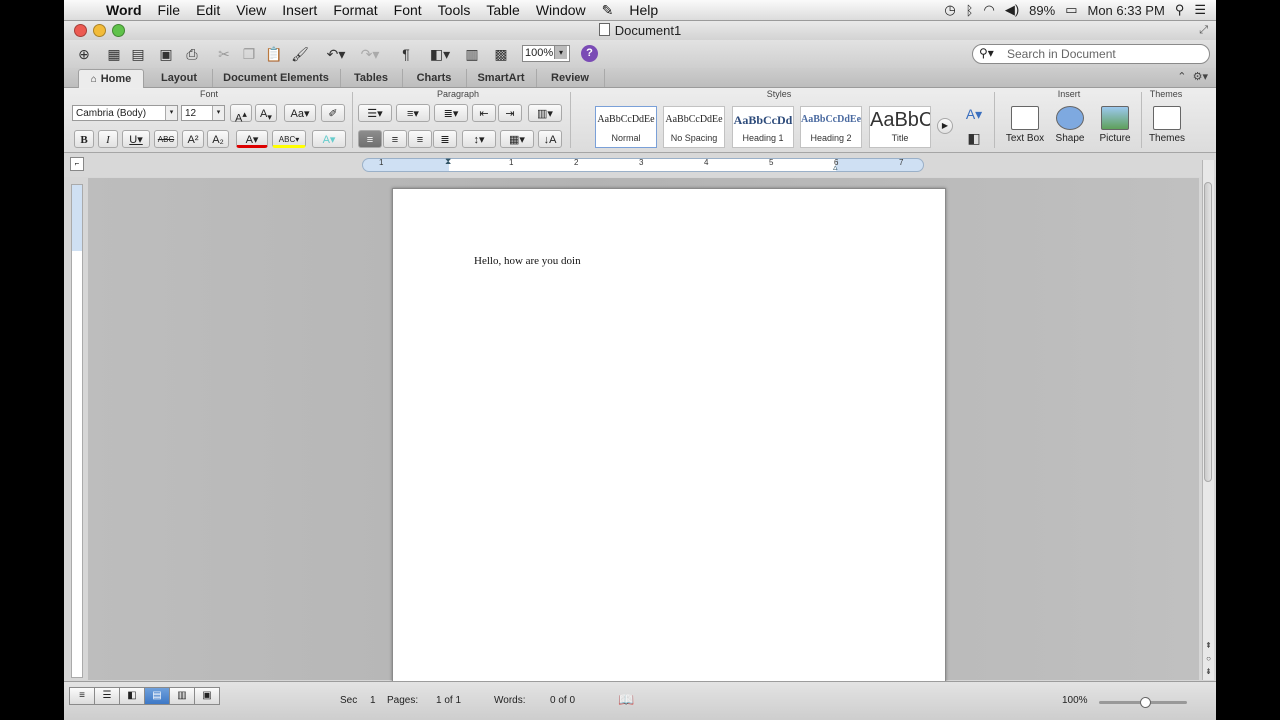 The width and height of the screenshot is (1280, 720). What do you see at coordinates (166, 139) in the screenshot?
I see `strikethrough-button: ABC` at bounding box center [166, 139].